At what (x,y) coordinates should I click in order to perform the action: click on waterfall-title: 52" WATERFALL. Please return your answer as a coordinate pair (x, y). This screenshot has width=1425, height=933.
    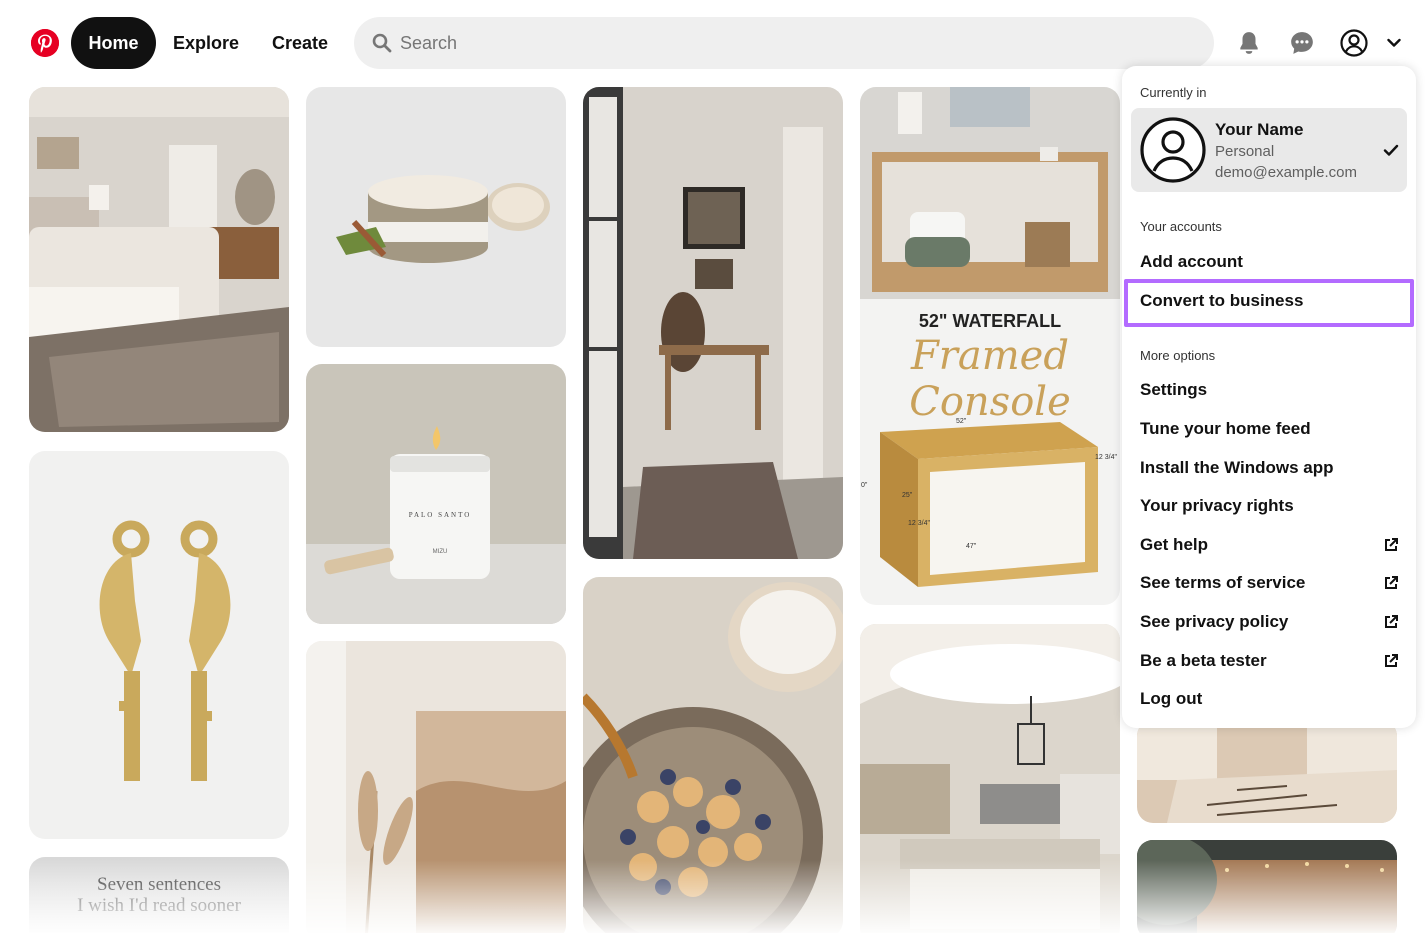
    Looking at the image, I should click on (990, 321).